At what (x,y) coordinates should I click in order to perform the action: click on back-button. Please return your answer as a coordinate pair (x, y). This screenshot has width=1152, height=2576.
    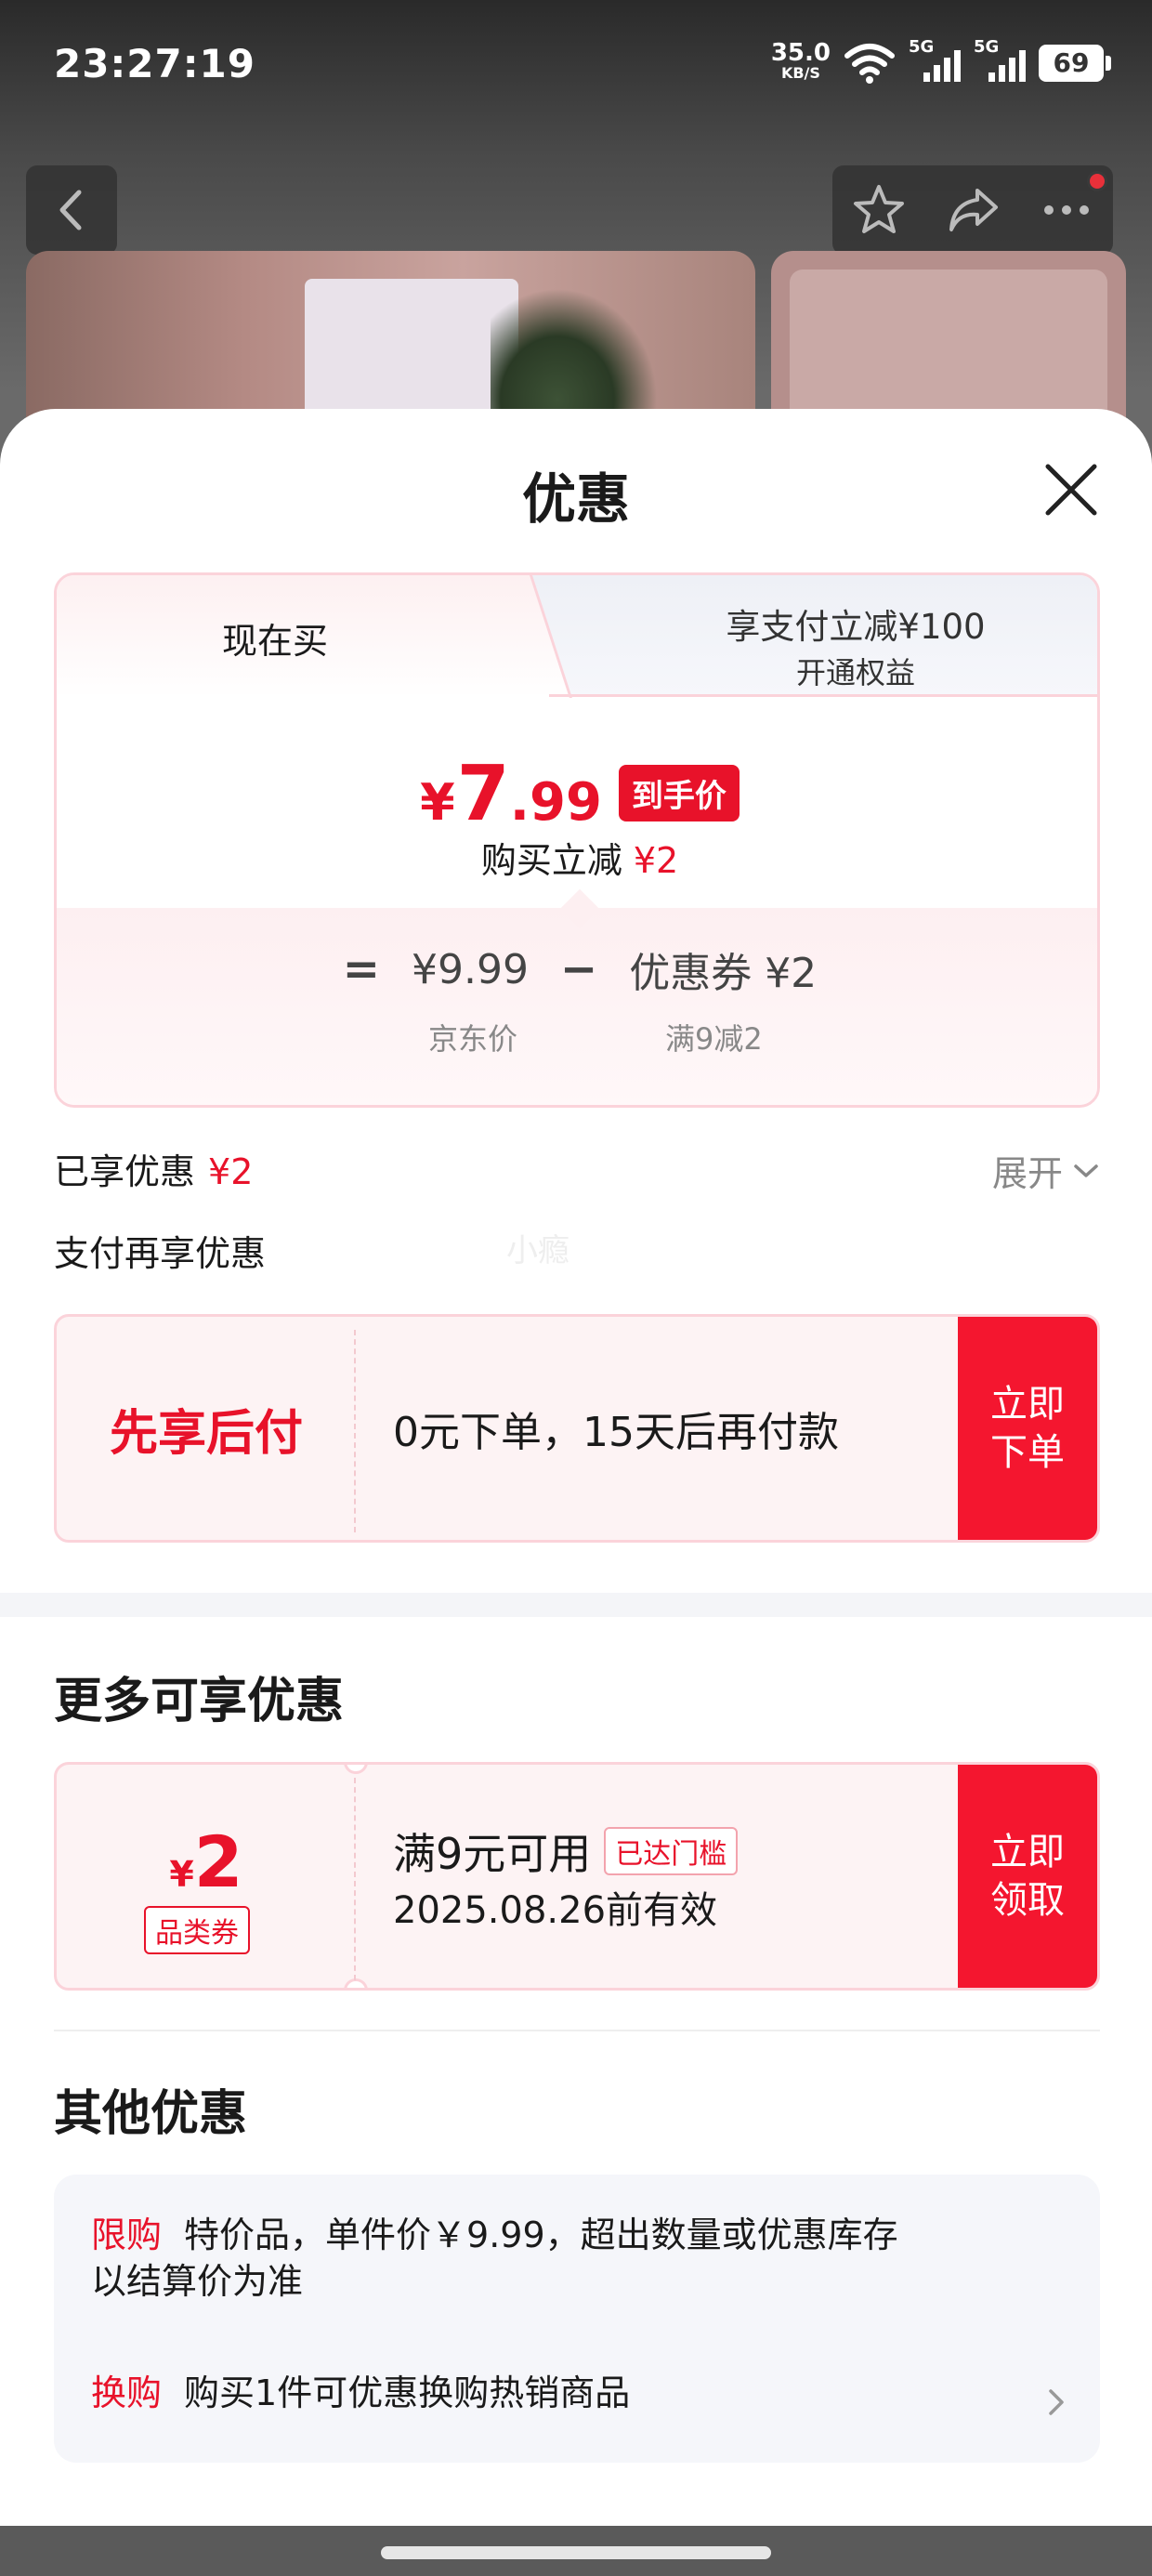
    Looking at the image, I should click on (71, 210).